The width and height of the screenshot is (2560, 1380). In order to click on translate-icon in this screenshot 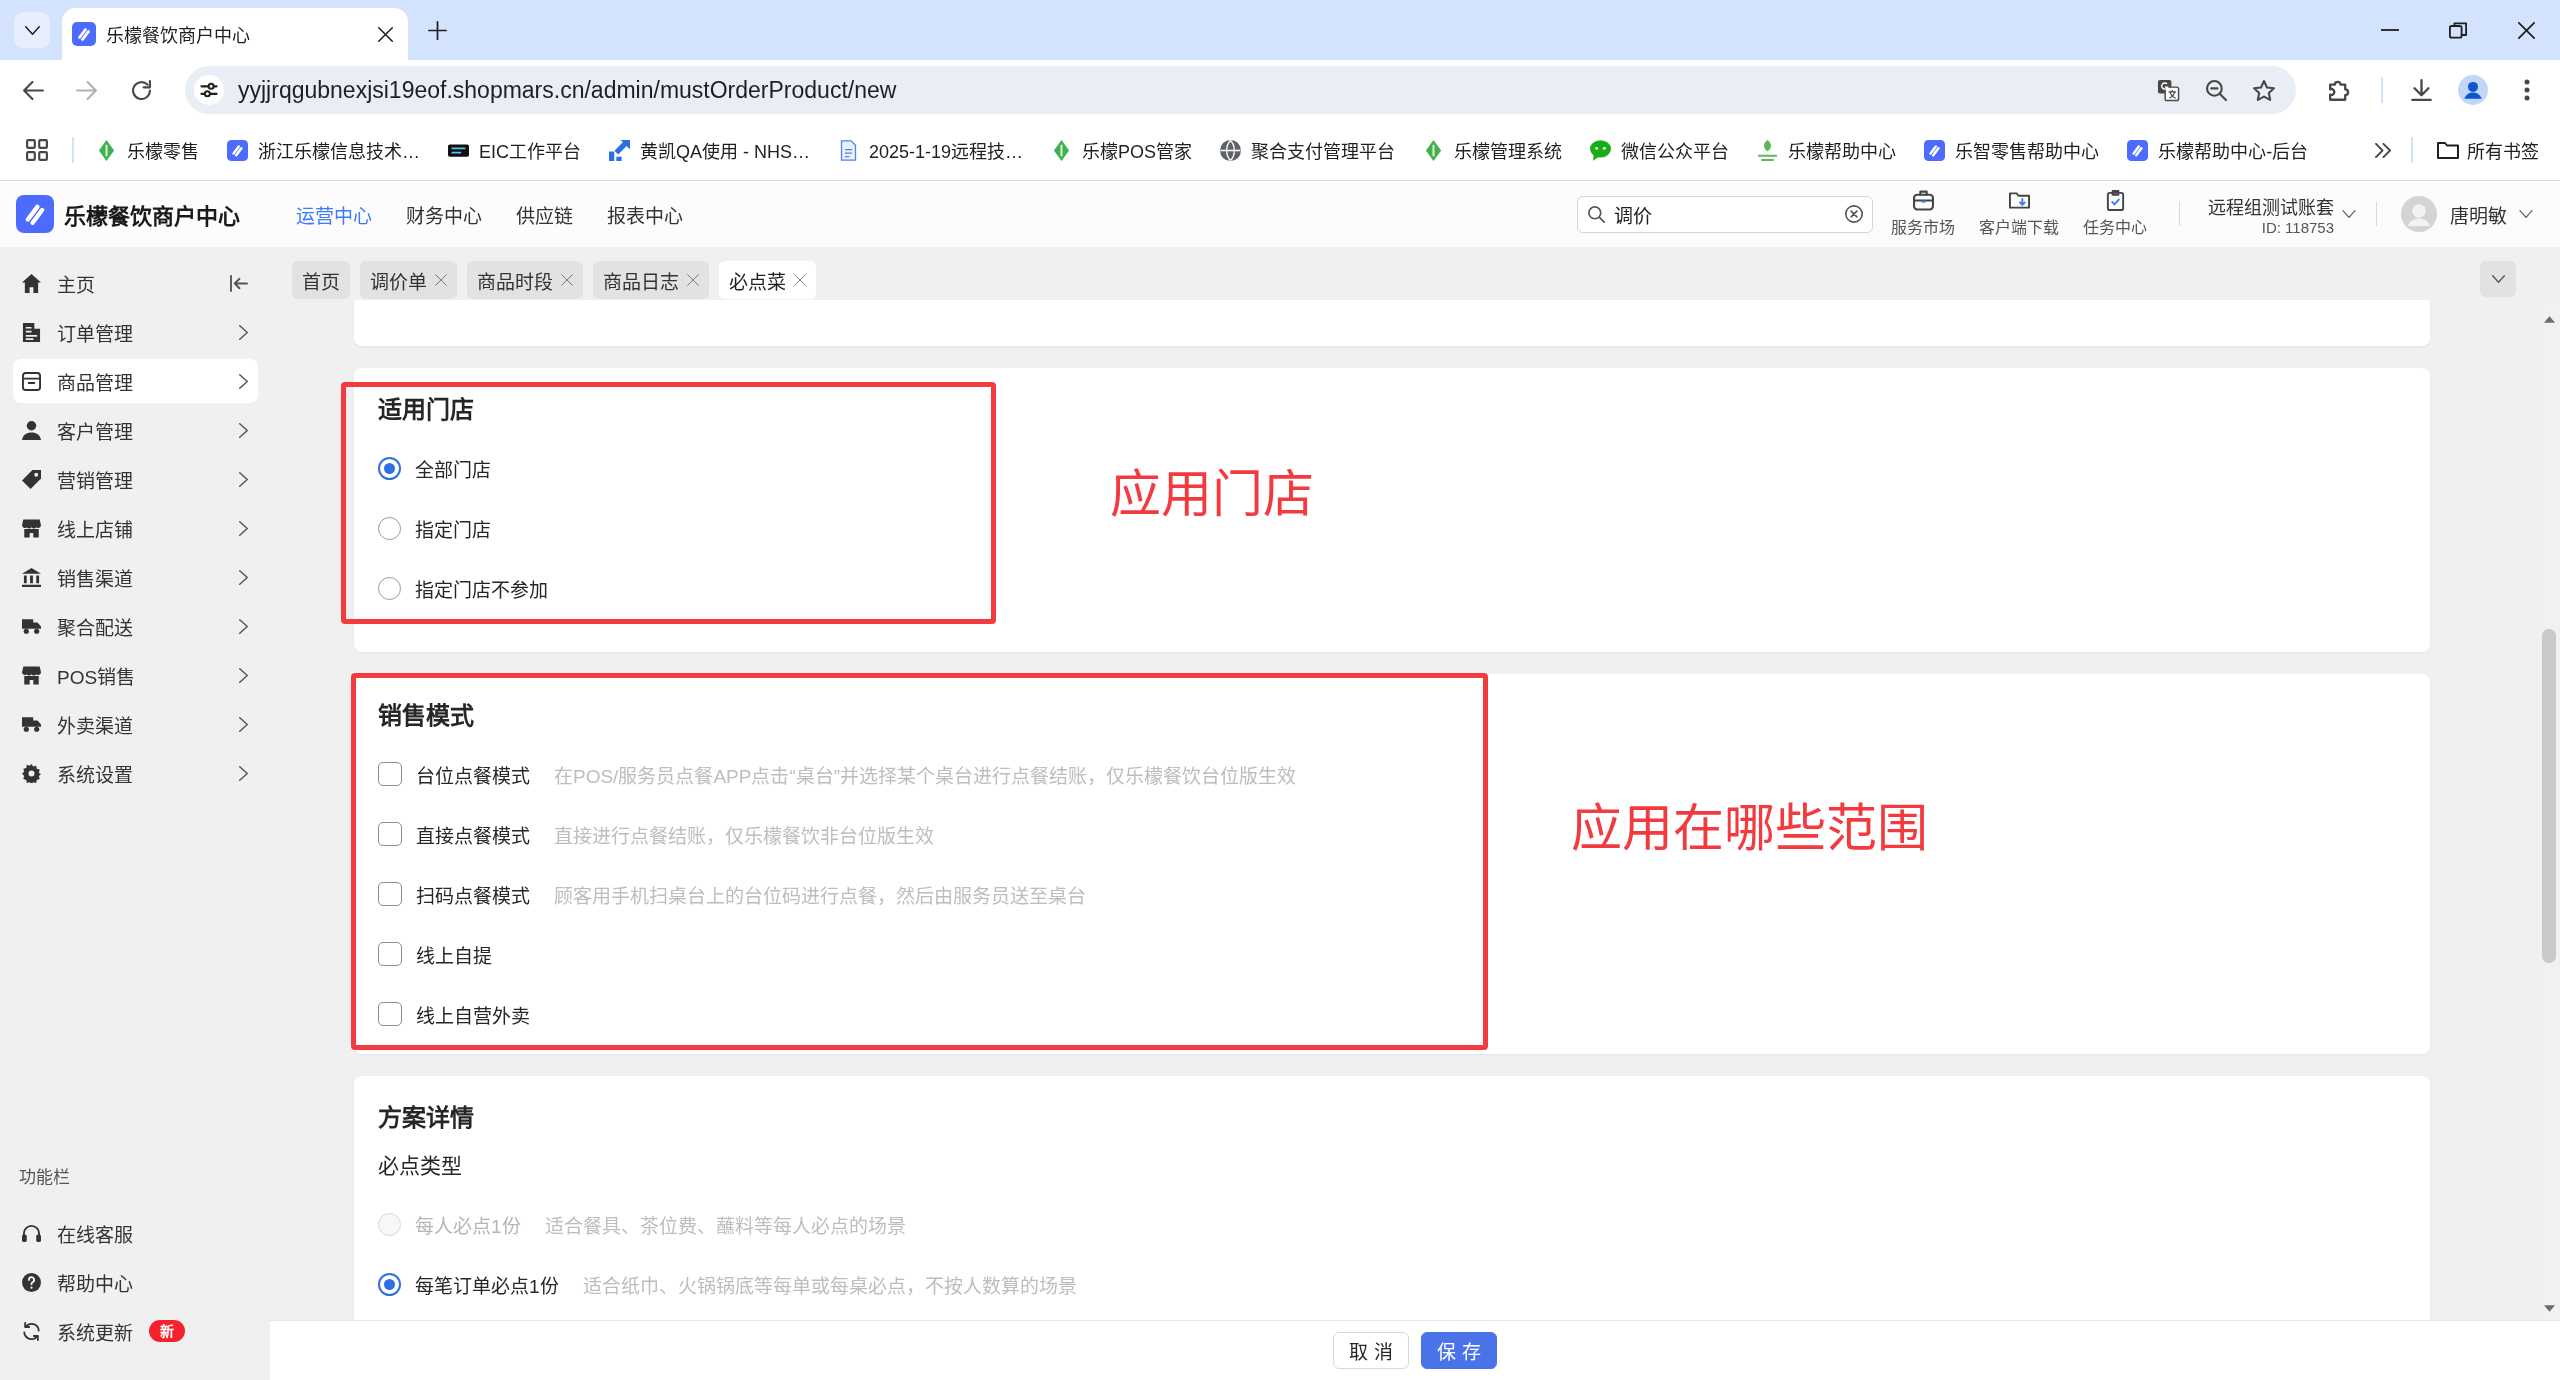, I will do `click(2168, 90)`.